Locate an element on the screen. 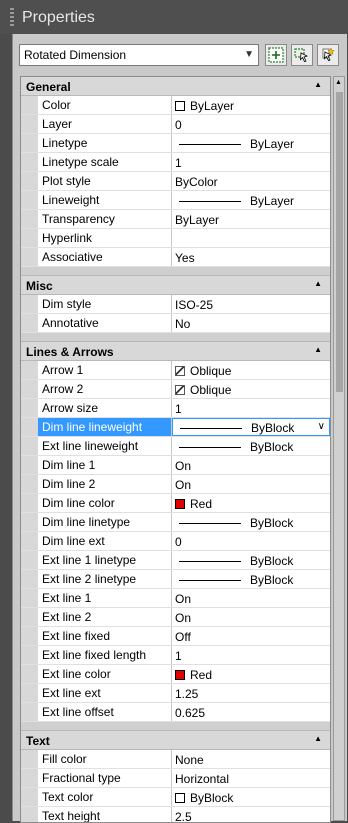  property-name: Ext line 1 linetype is located at coordinates (105, 560).